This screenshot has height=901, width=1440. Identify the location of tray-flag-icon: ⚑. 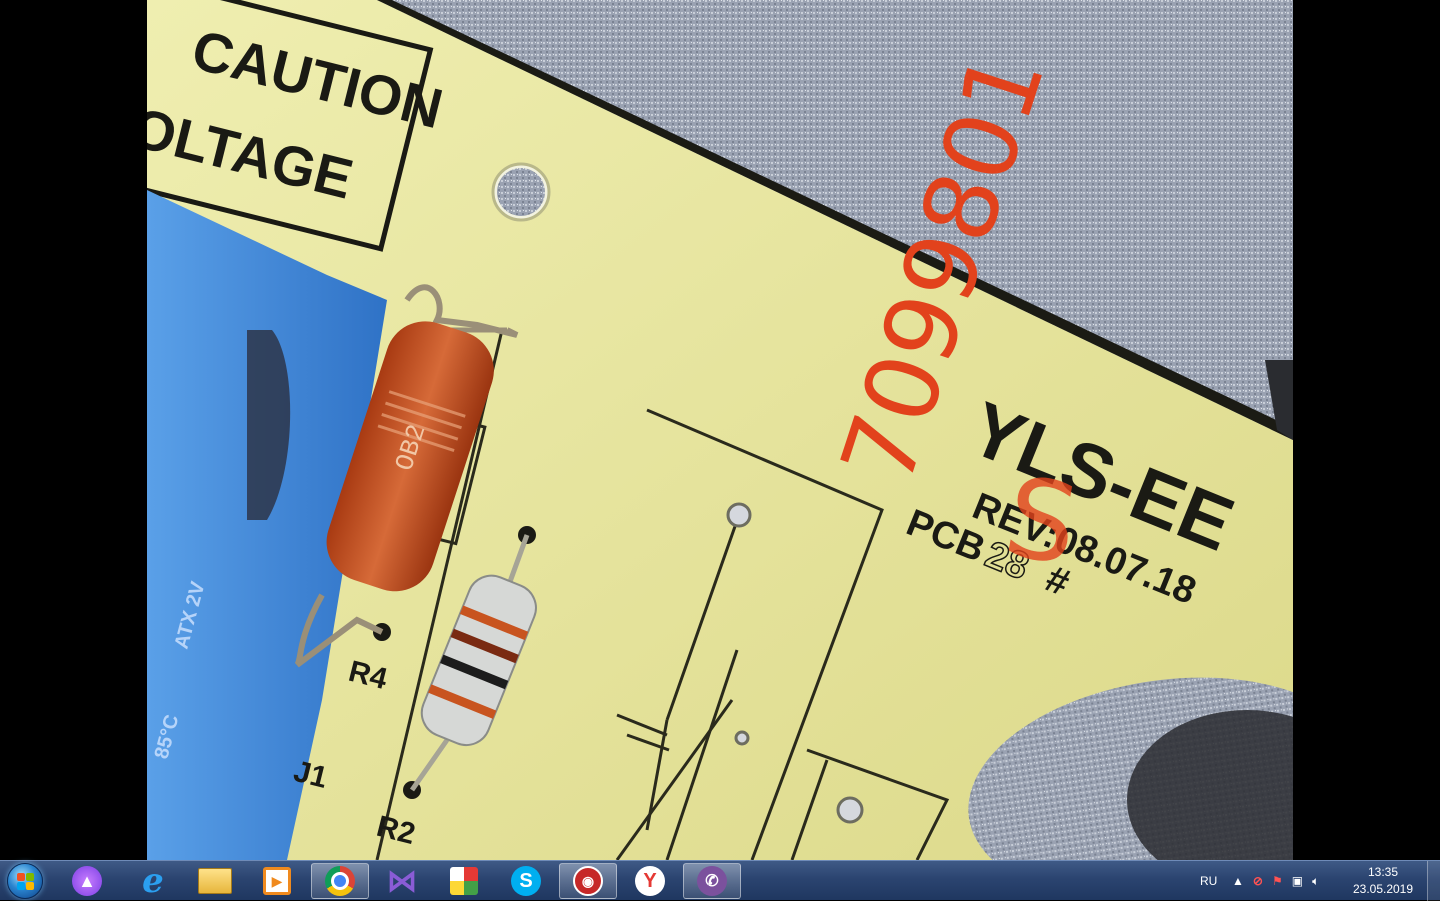
(1277, 881).